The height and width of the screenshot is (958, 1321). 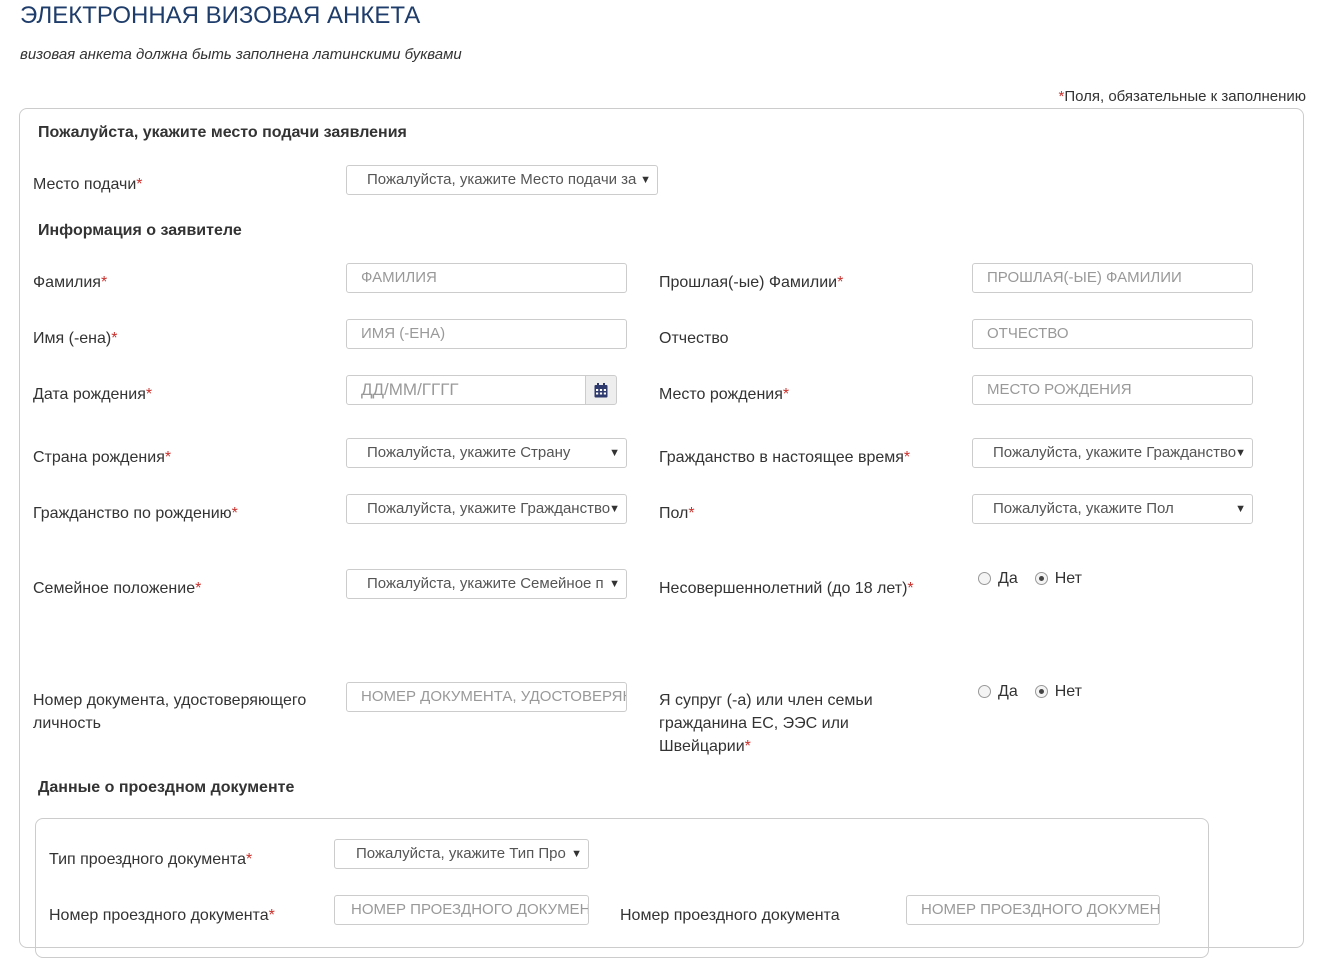 I want to click on surname-label: Фамилия*, so click(x=70, y=282).